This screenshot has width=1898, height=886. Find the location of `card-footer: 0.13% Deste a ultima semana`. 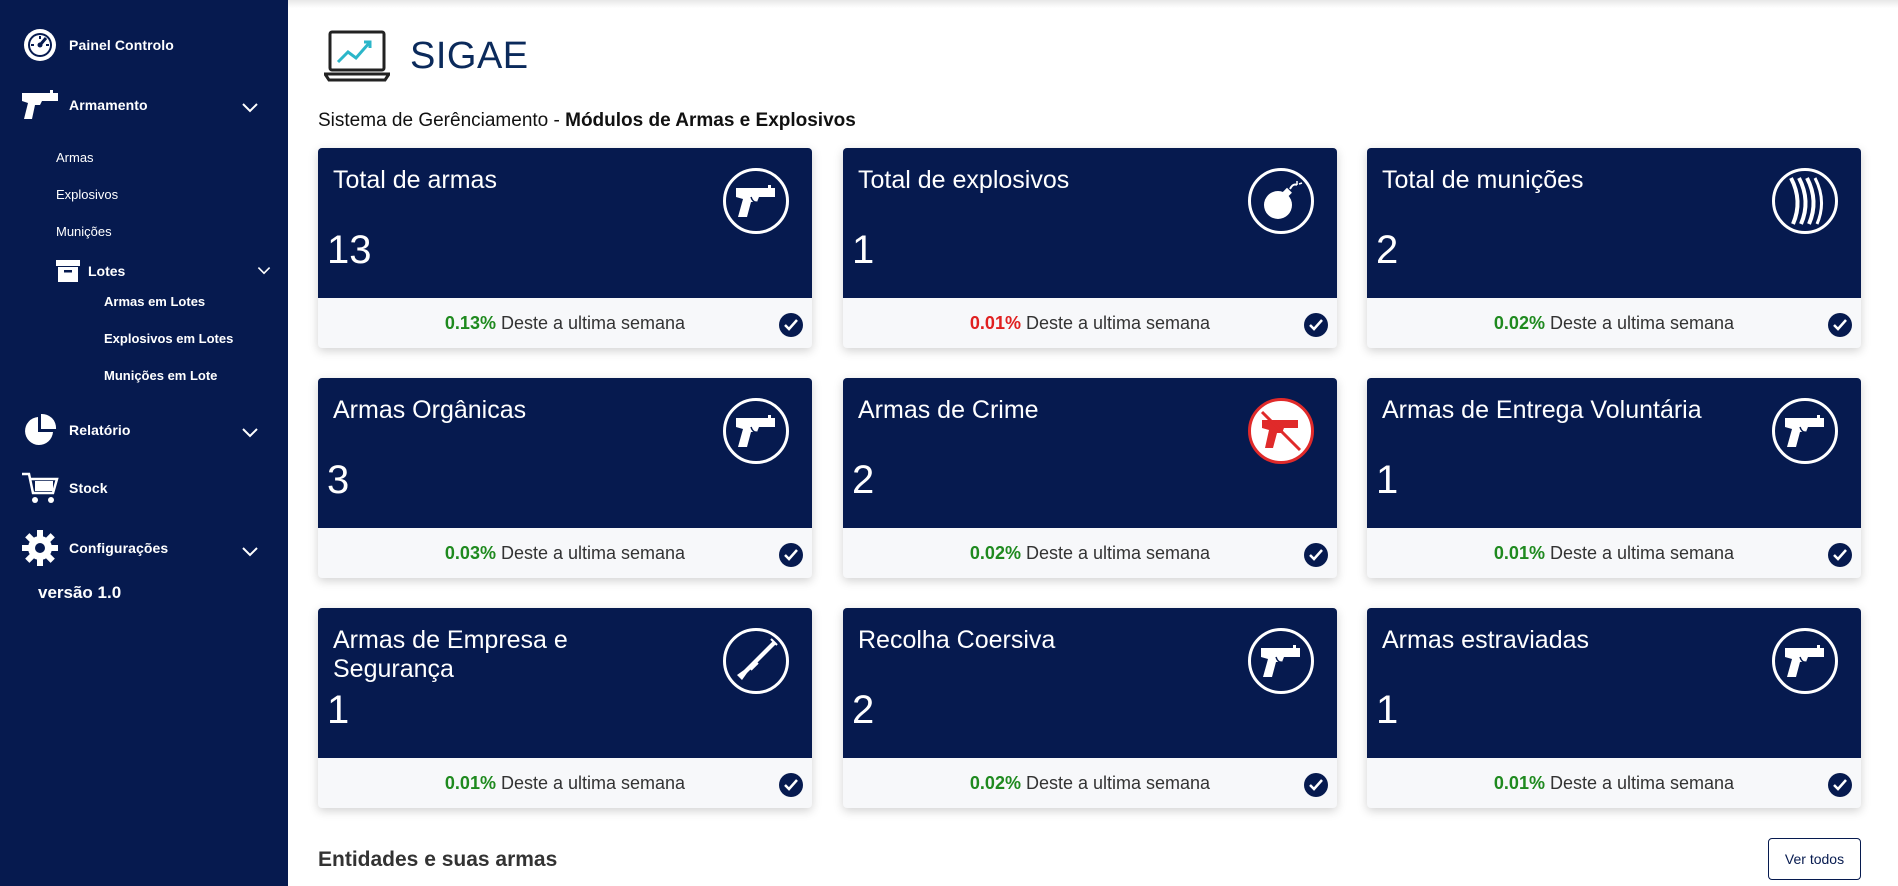

card-footer: 0.13% Deste a ultima semana is located at coordinates (565, 323).